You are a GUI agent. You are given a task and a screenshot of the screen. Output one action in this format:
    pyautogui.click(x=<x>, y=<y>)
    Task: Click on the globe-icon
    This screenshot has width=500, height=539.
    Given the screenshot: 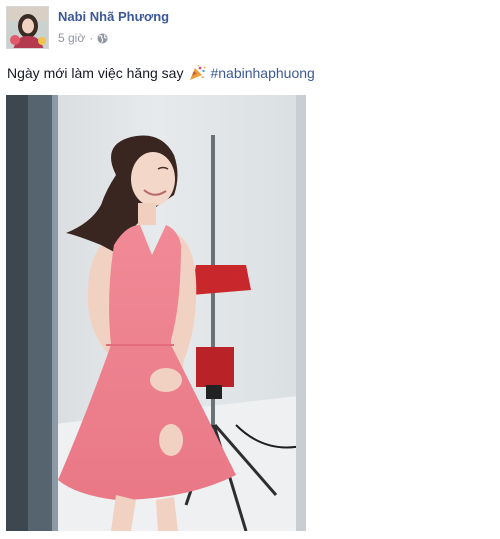 What is the action you would take?
    pyautogui.click(x=102, y=38)
    